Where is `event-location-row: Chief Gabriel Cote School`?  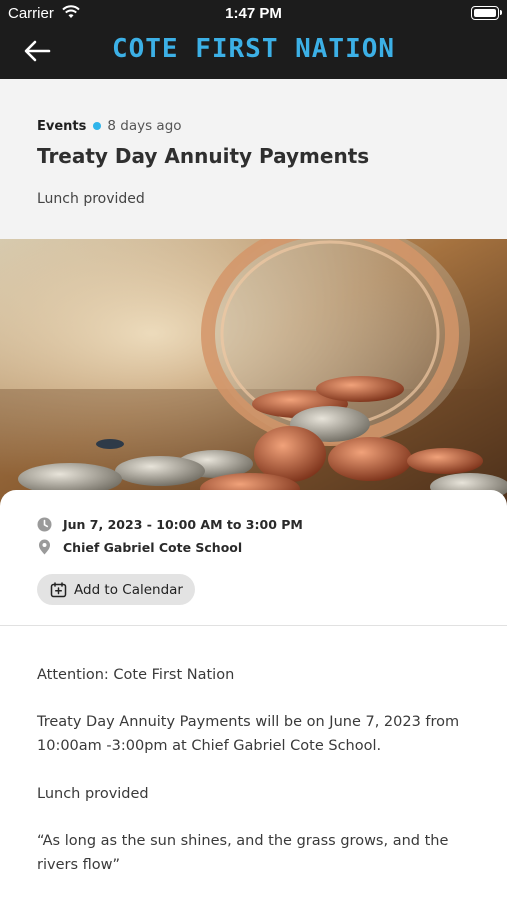 event-location-row: Chief Gabriel Cote School is located at coordinates (139, 547).